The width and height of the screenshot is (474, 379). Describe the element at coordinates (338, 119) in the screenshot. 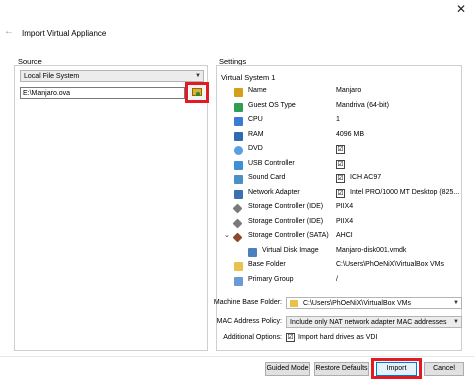

I see `row-value: 1` at that location.